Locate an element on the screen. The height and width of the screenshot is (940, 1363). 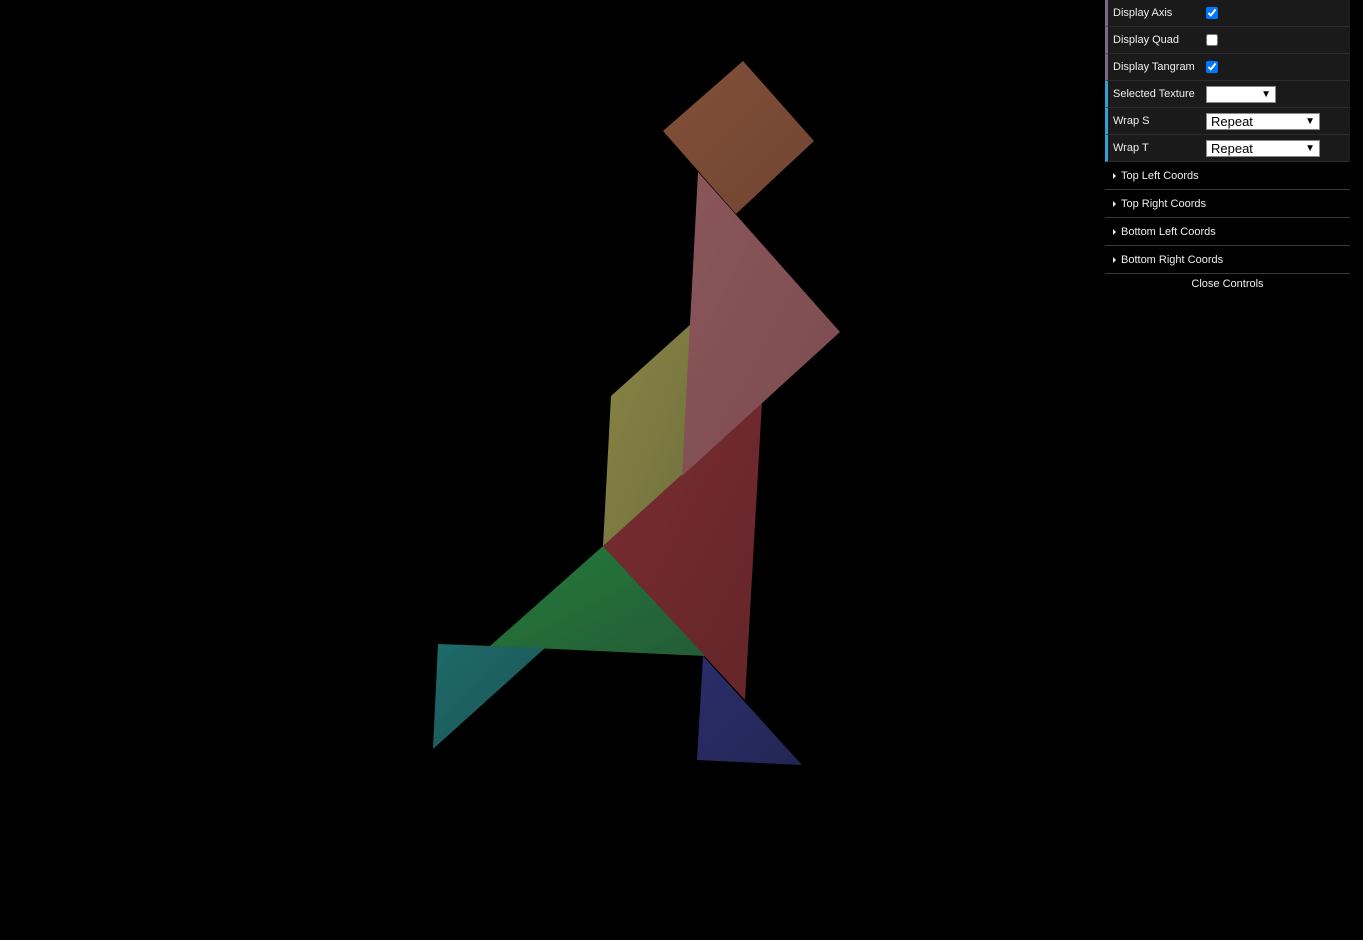
folder-top-left-coords: Top Left Coords is located at coordinates (1227, 176).